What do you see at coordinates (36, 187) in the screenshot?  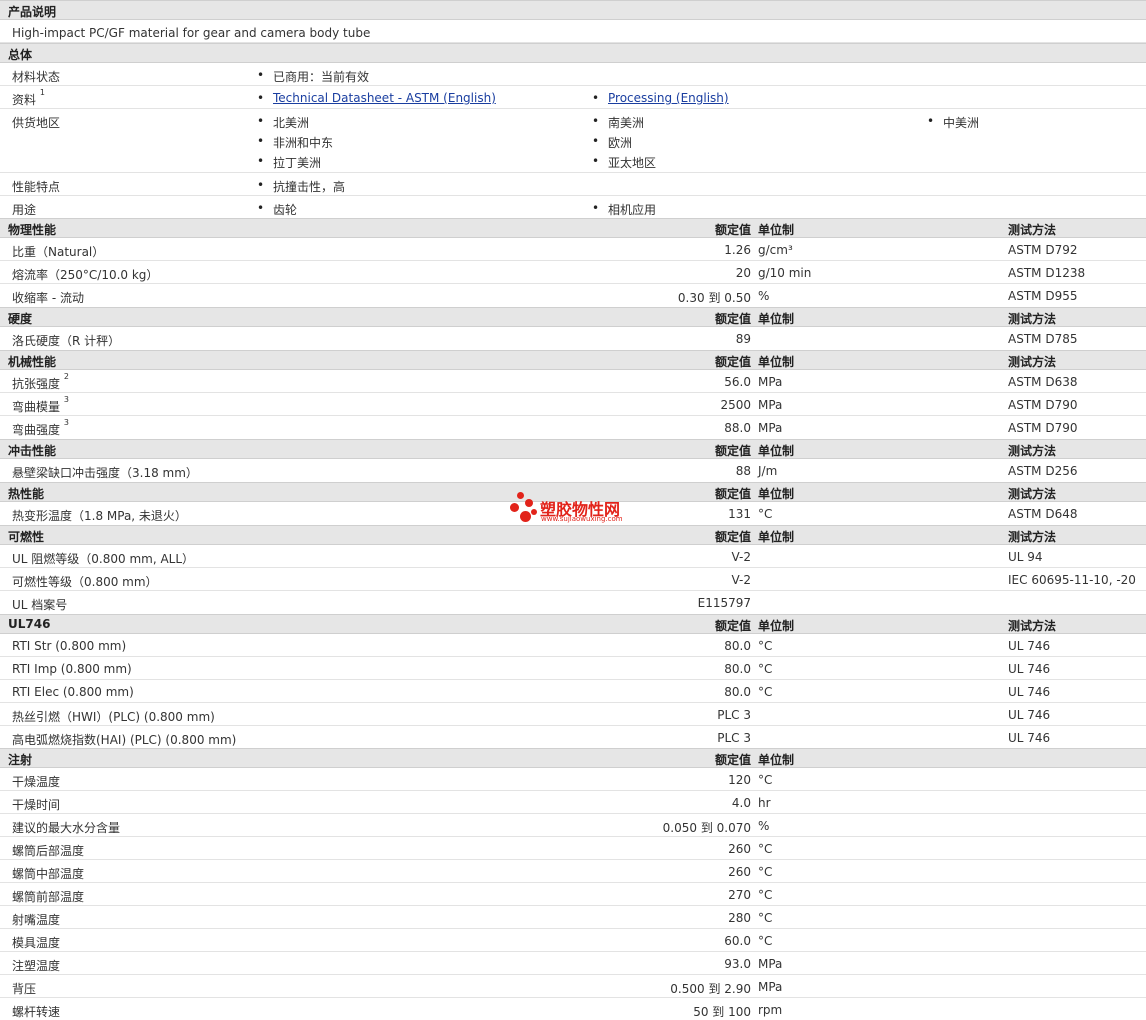 I see `row-label: 性能特点` at bounding box center [36, 187].